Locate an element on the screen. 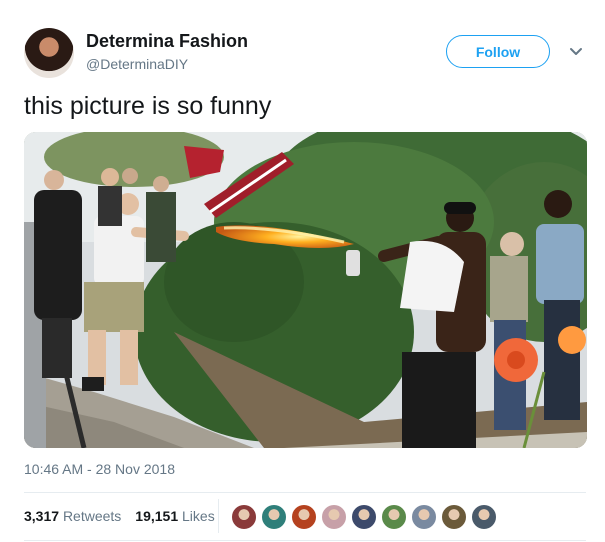 This screenshot has height=542, width=605. likers-avatars is located at coordinates (366, 517).